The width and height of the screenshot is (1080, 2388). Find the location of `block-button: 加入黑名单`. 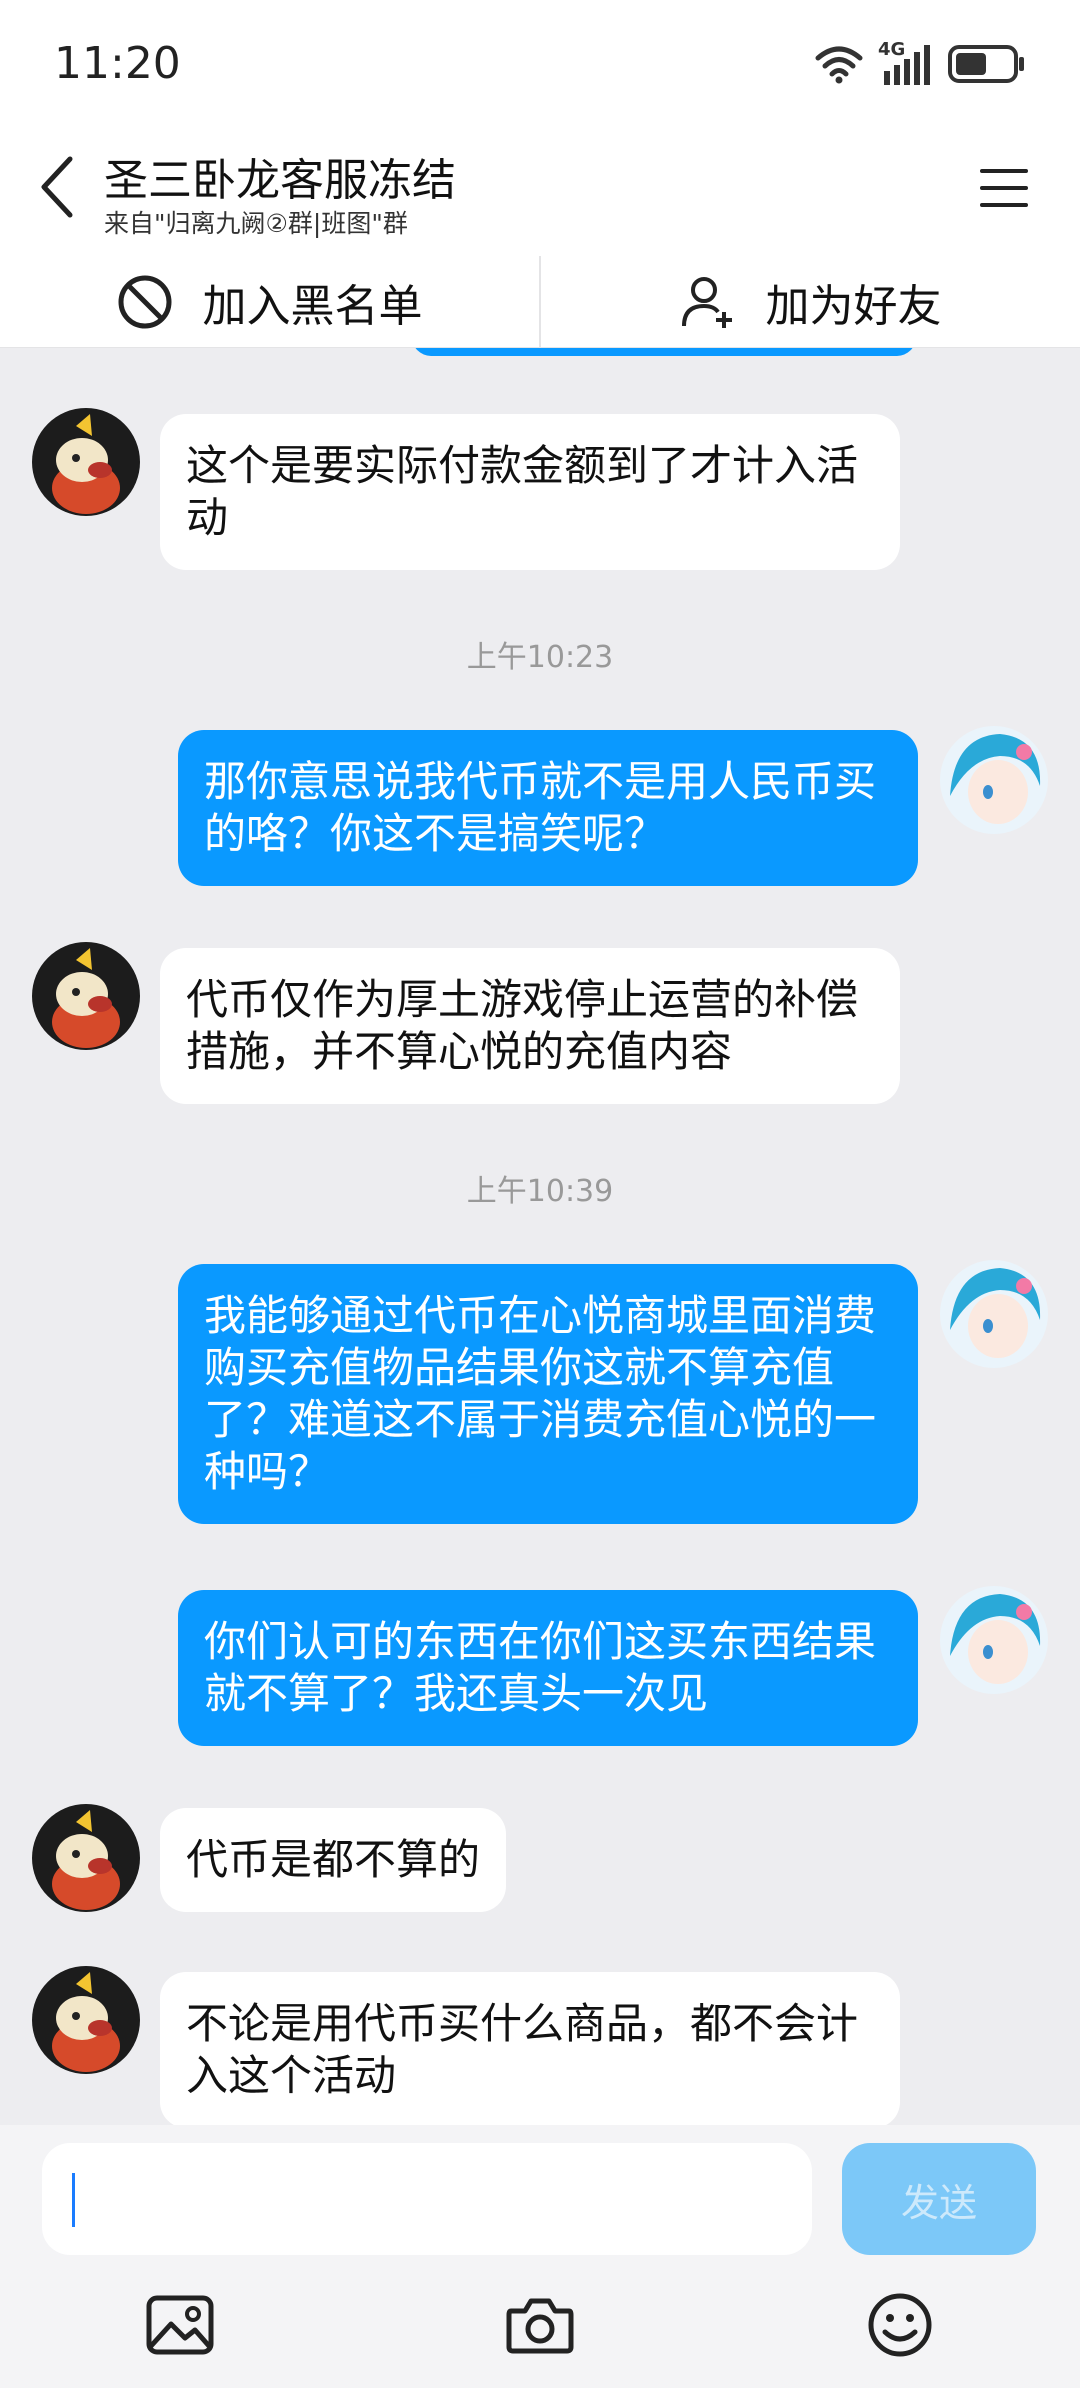

block-button: 加入黑名单 is located at coordinates (269, 301).